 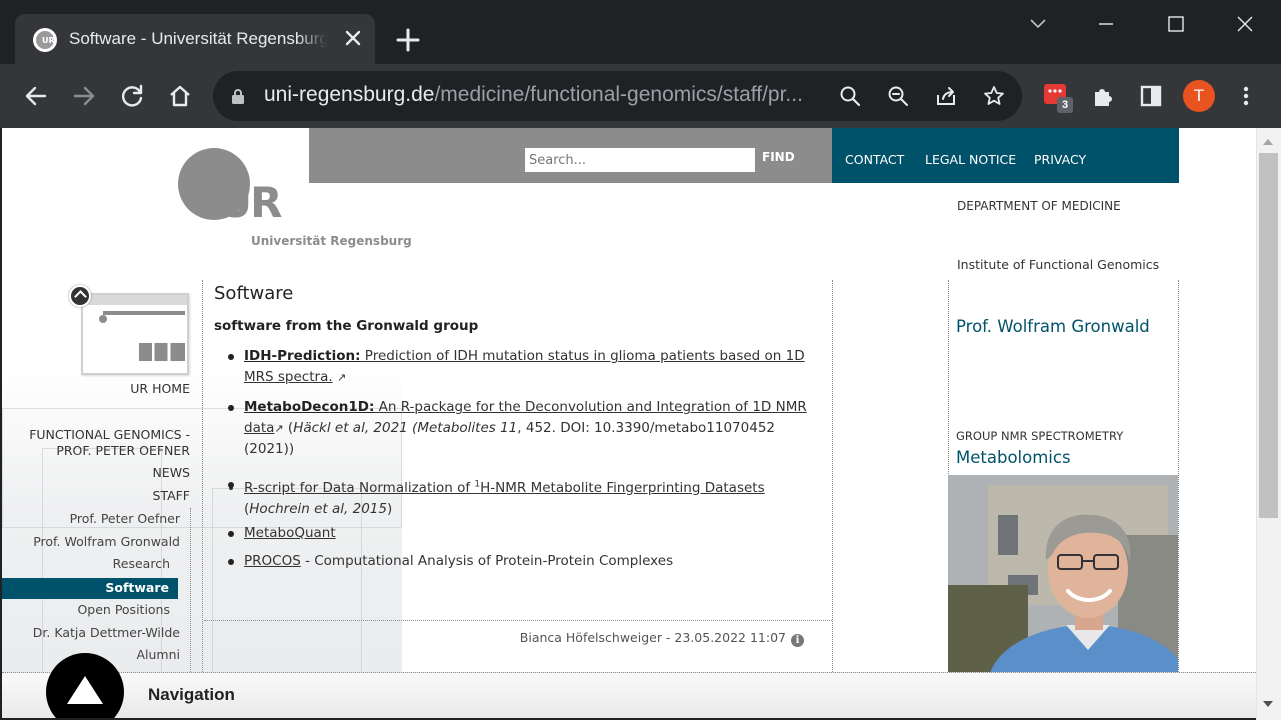 What do you see at coordinates (778, 157) in the screenshot?
I see `find-button: FIND` at bounding box center [778, 157].